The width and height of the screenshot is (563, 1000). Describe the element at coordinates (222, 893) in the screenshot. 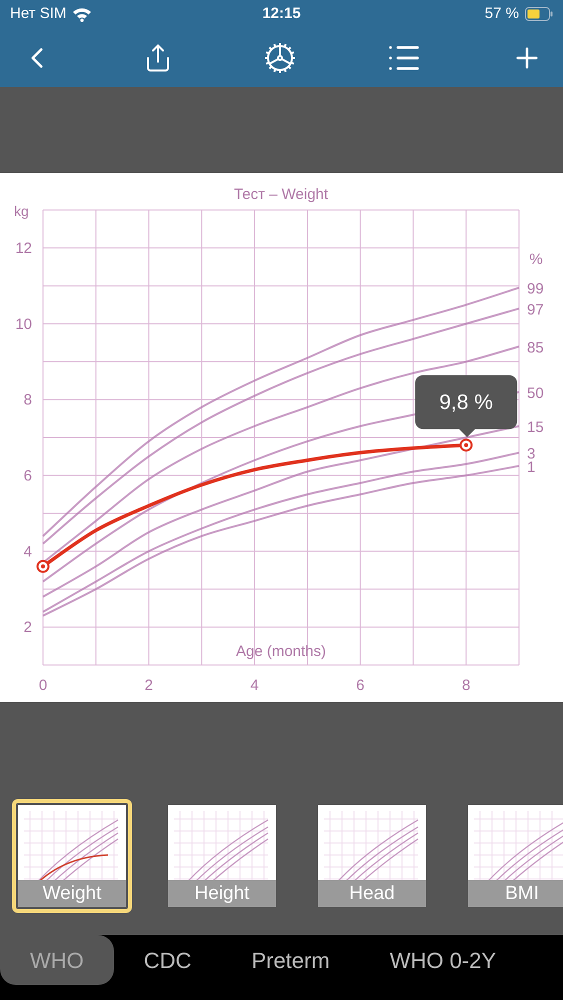

I see `thumbnail-label: Height` at that location.